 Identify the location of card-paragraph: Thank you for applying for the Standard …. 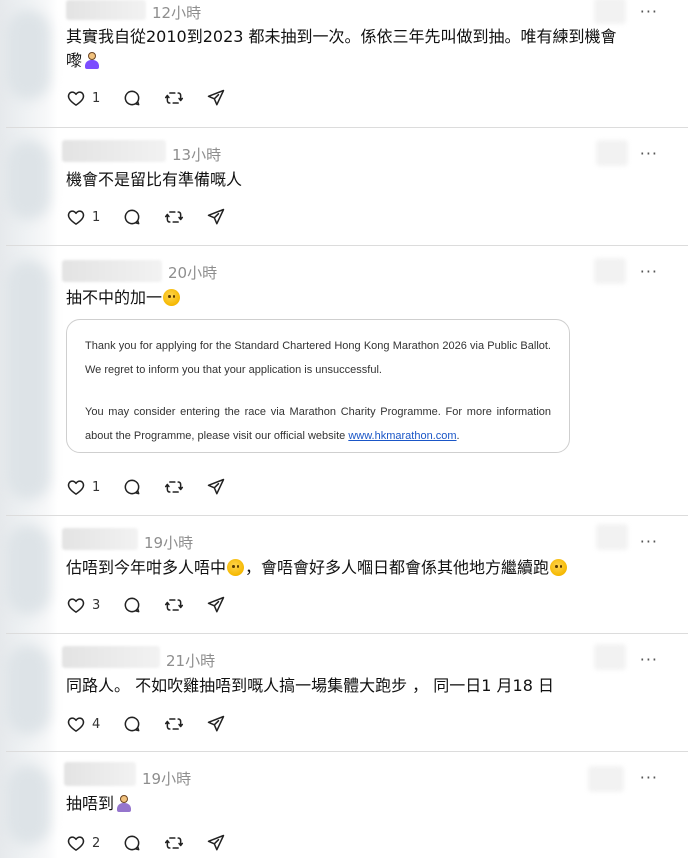
(318, 358).